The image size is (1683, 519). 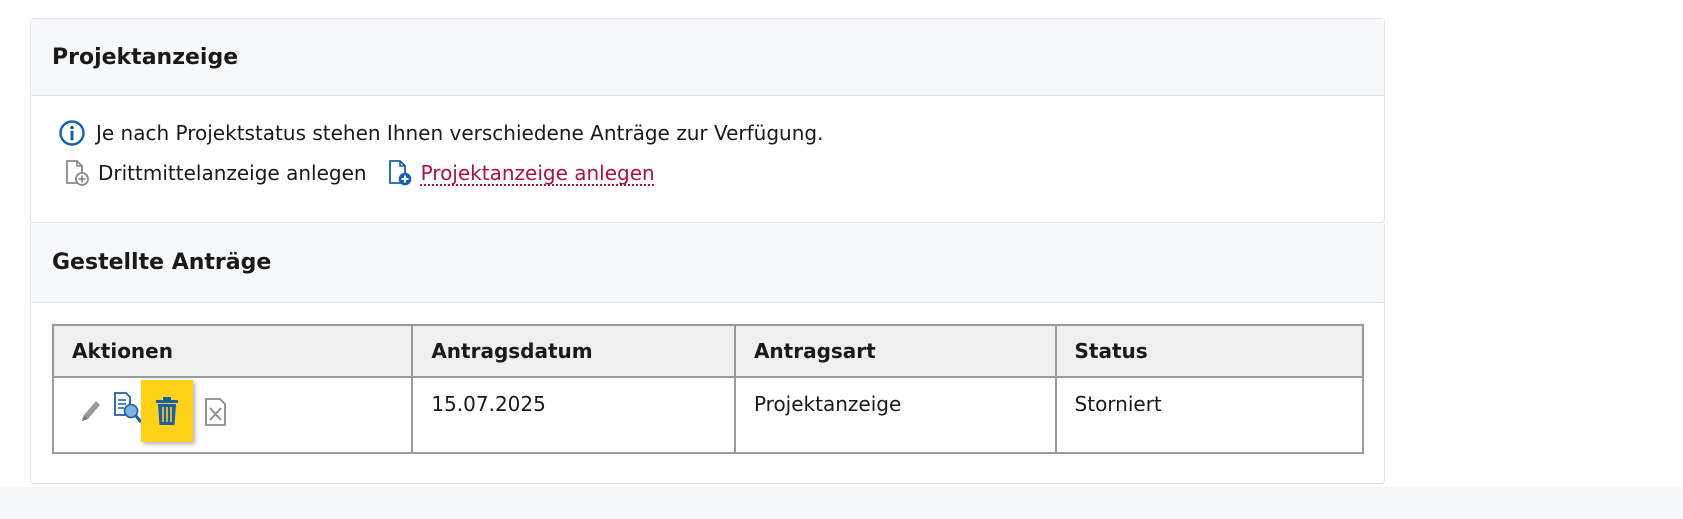 I want to click on cancel-button, so click(x=216, y=412).